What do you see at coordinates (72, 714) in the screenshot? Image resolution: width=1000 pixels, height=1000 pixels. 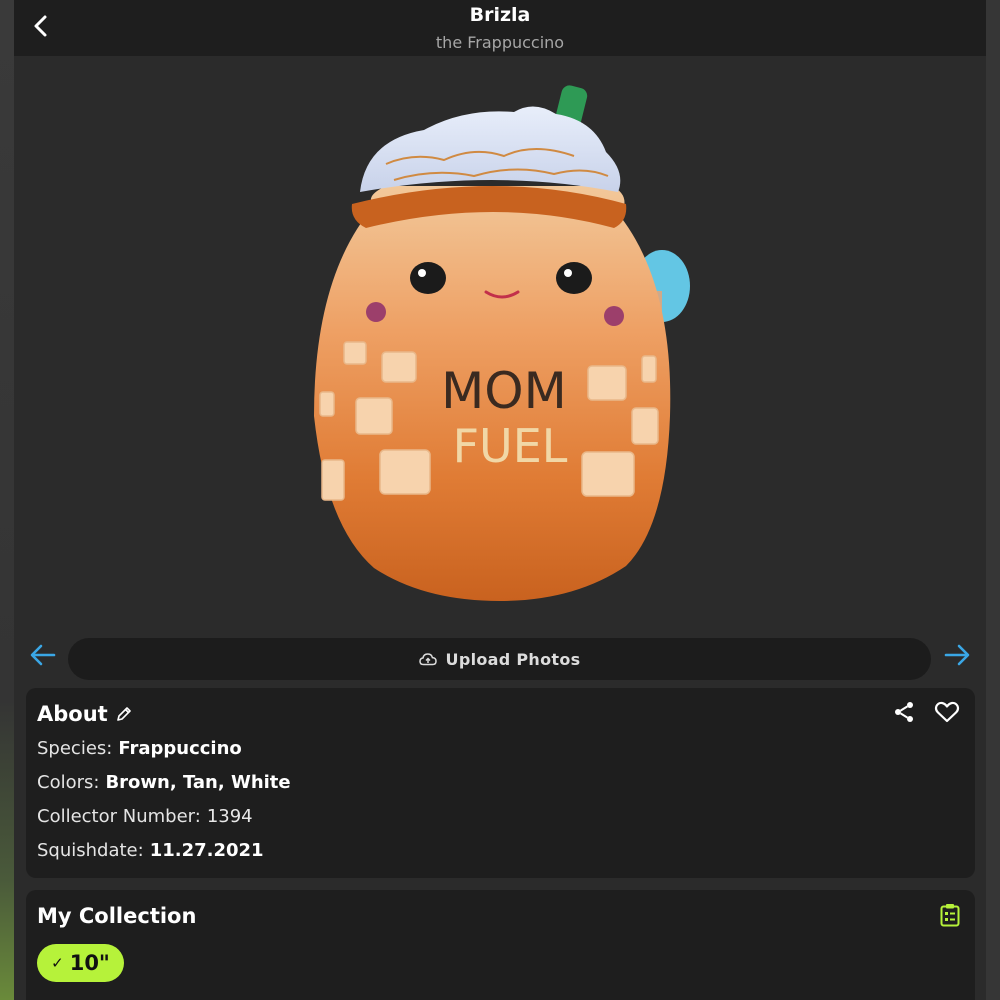 I see `about-title: About` at bounding box center [72, 714].